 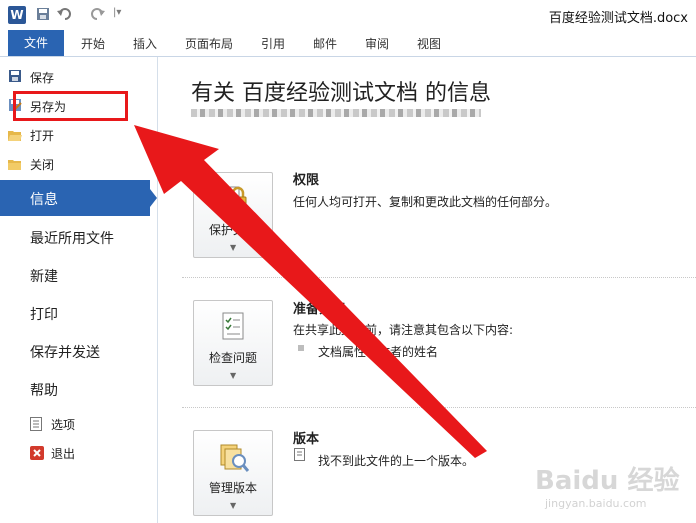 I want to click on permissions-title: 权限, so click(x=306, y=180).